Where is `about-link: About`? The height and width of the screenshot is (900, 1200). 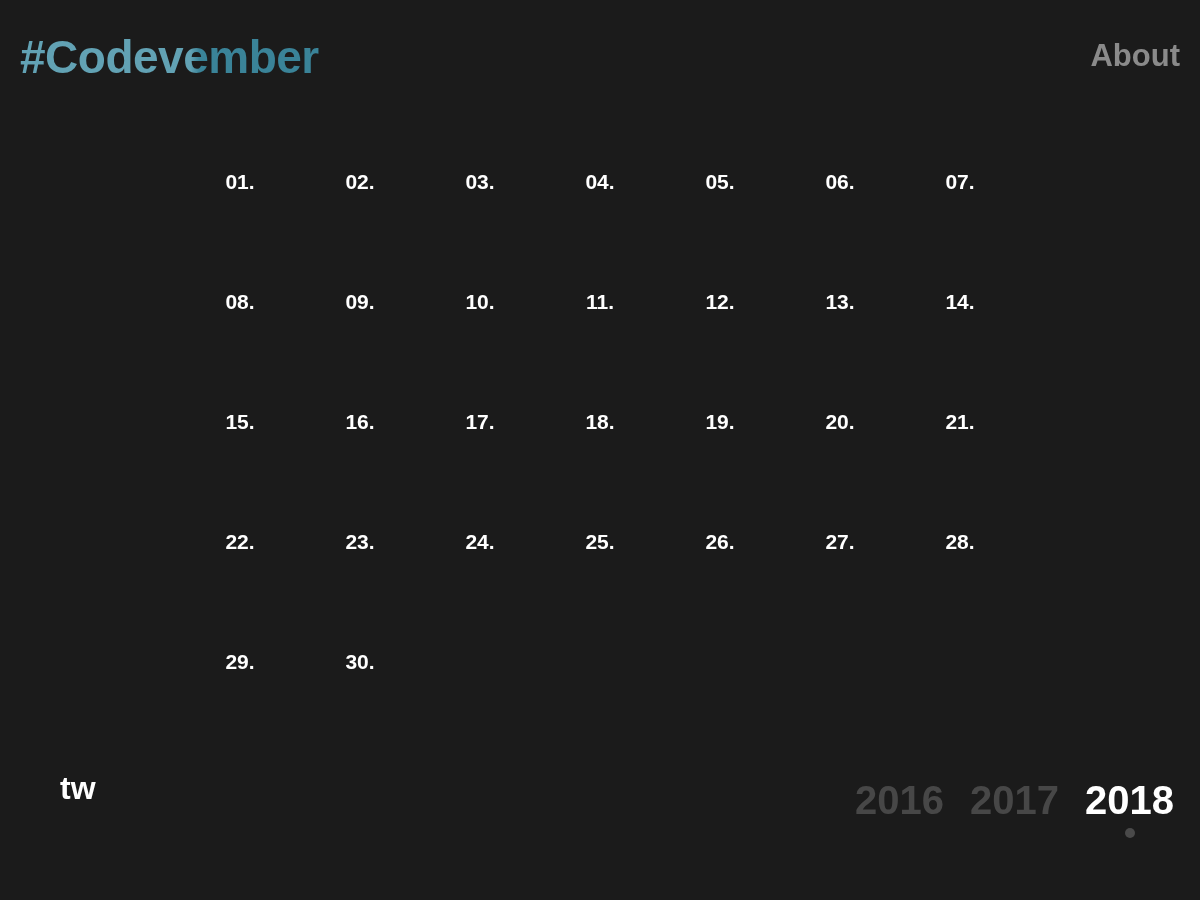
about-link: About is located at coordinates (1135, 56).